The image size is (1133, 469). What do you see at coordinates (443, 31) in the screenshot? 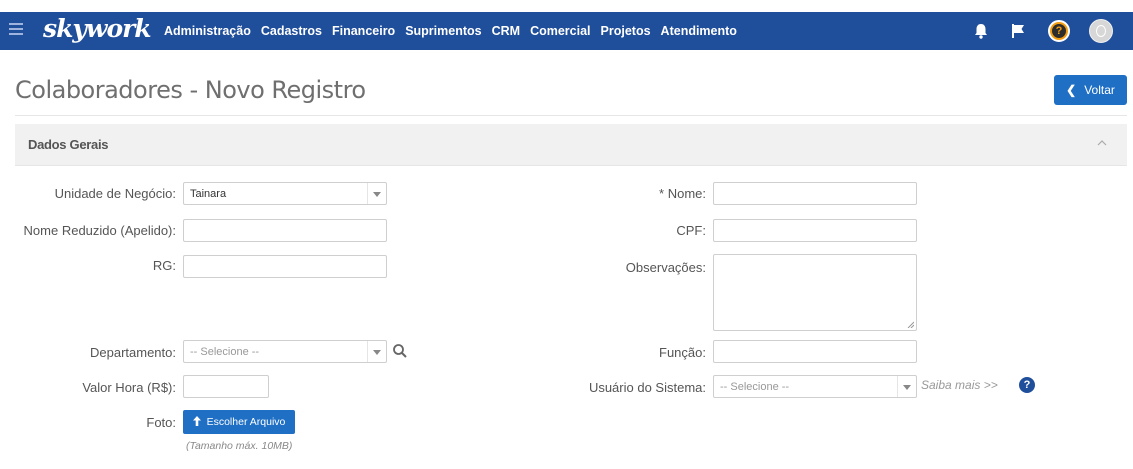
I see `menu-item-suprimentos: Suprimentos` at bounding box center [443, 31].